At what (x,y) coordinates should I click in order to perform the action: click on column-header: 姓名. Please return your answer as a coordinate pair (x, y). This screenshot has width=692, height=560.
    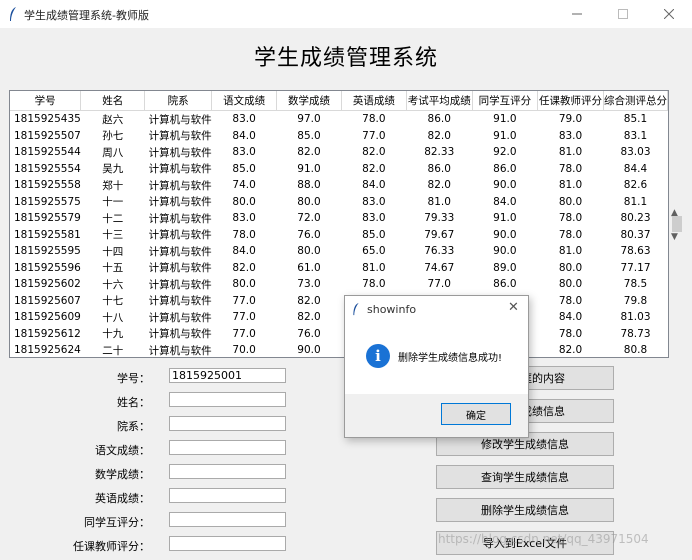
    Looking at the image, I should click on (113, 101).